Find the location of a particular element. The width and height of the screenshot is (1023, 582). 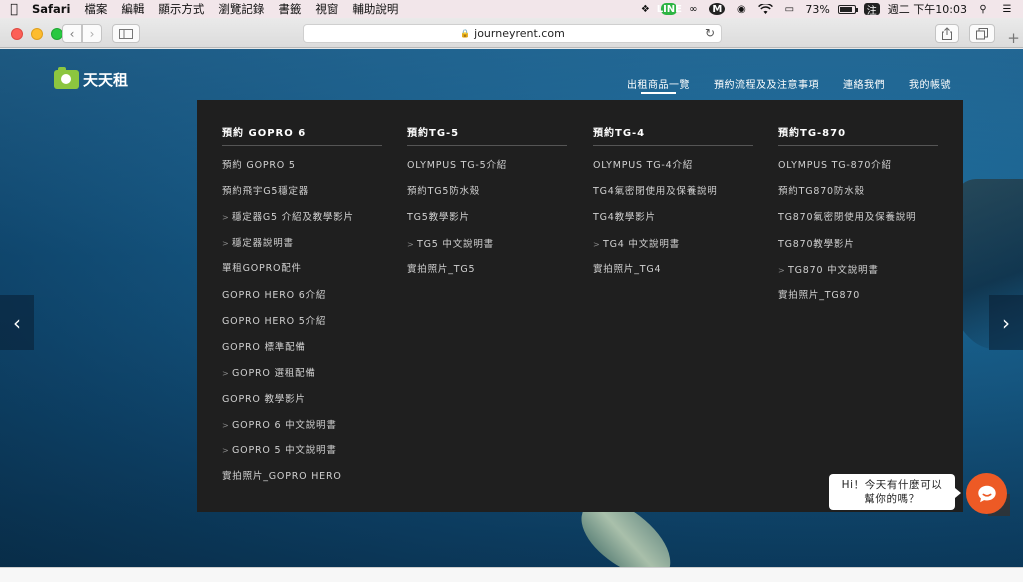

address-bar: 🔒 journeyrent.com ↻ is located at coordinates (512, 33).